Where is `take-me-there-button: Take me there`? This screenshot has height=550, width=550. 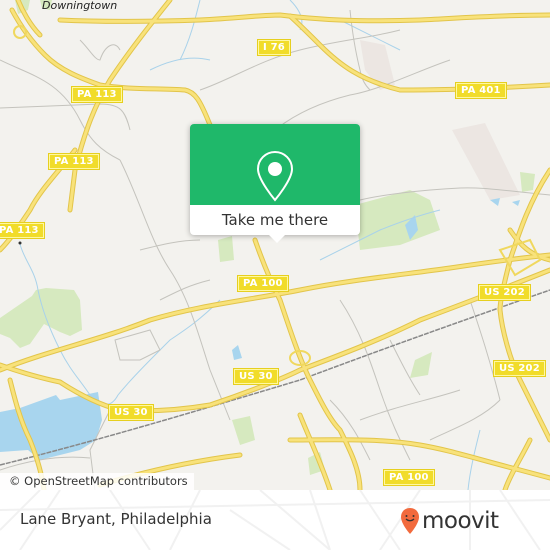
take-me-there-button: Take me there is located at coordinates (275, 220).